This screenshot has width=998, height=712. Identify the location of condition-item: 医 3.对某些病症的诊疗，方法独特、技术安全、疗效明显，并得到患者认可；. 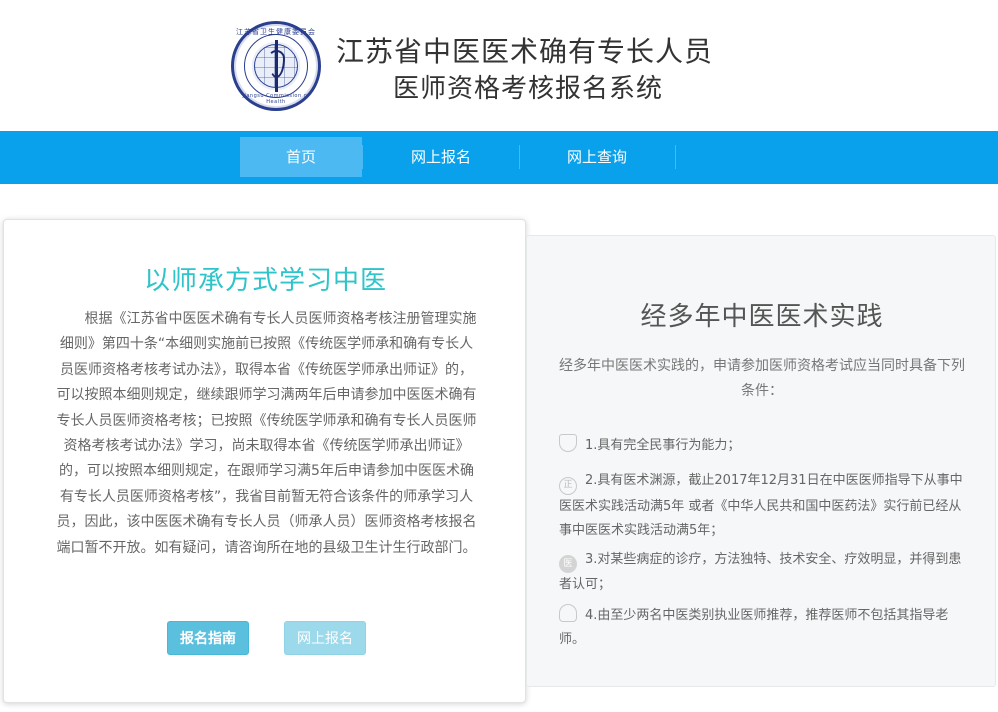
(764, 572).